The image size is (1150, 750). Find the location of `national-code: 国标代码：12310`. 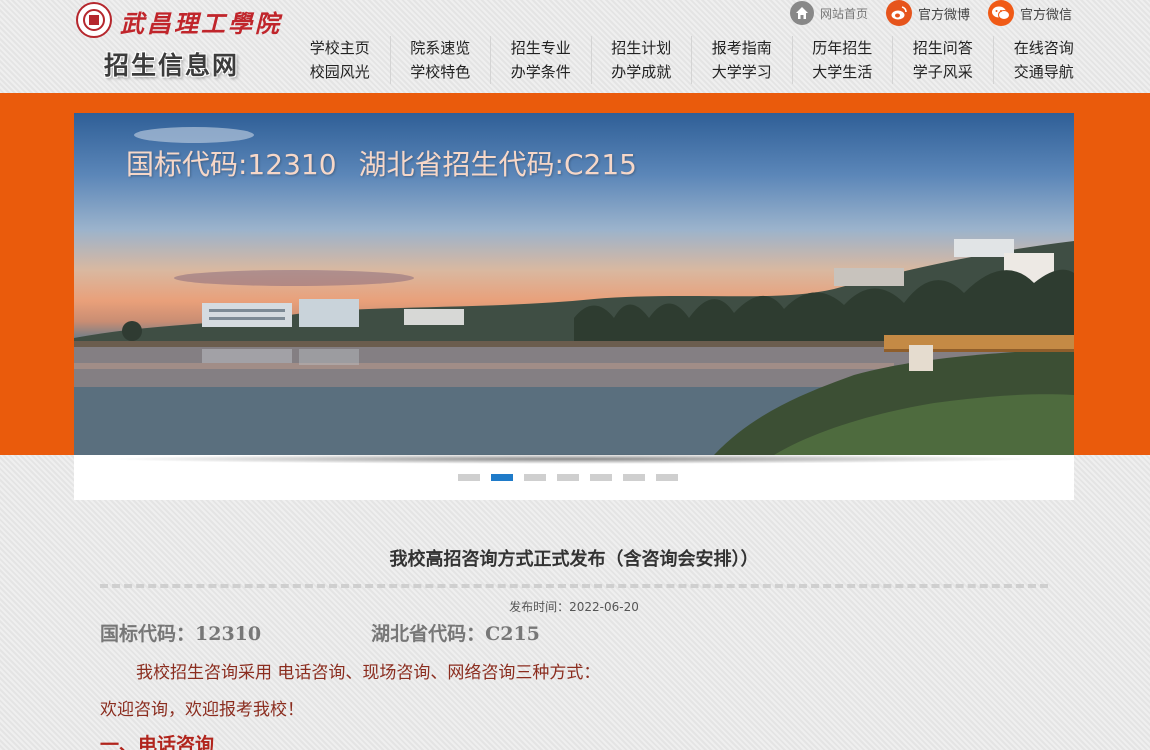

national-code: 国标代码：12310 is located at coordinates (181, 634).